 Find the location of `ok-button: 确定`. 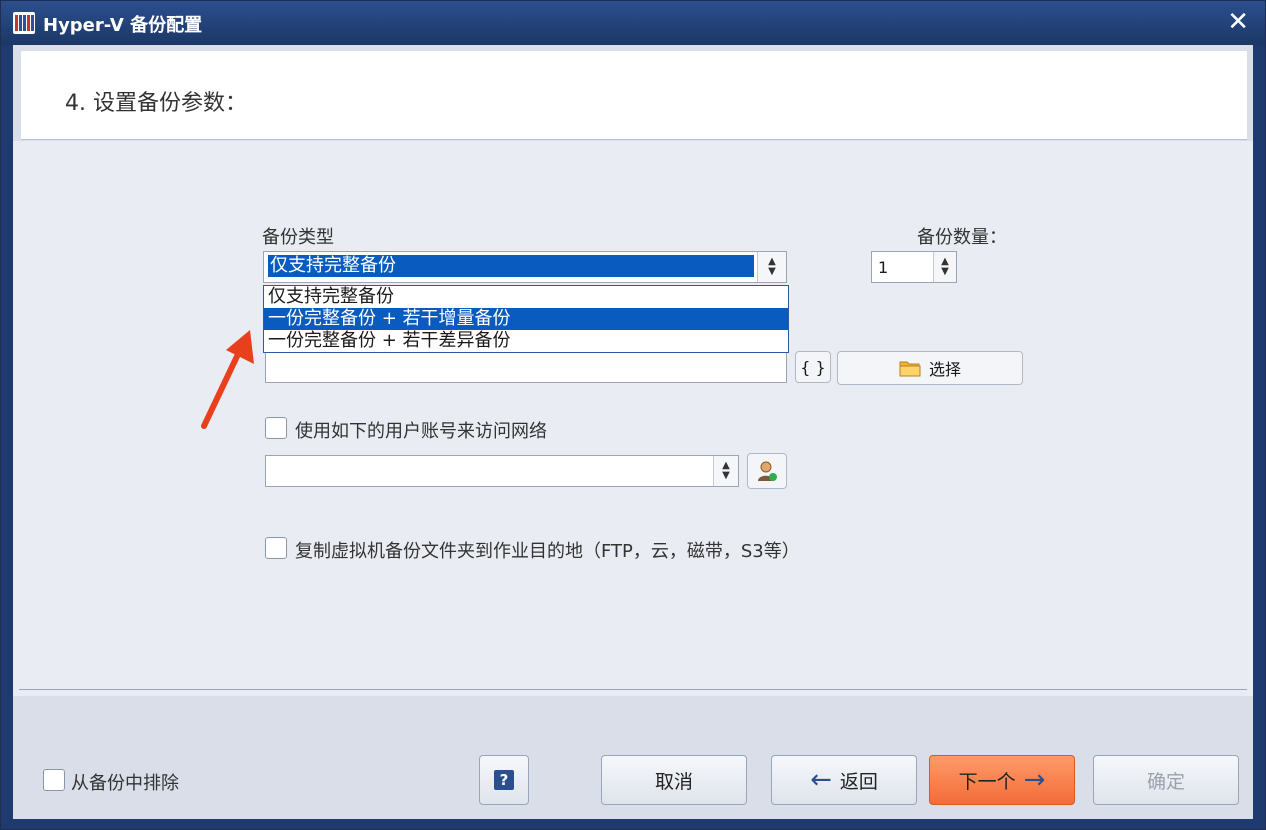

ok-button: 确定 is located at coordinates (1166, 780).